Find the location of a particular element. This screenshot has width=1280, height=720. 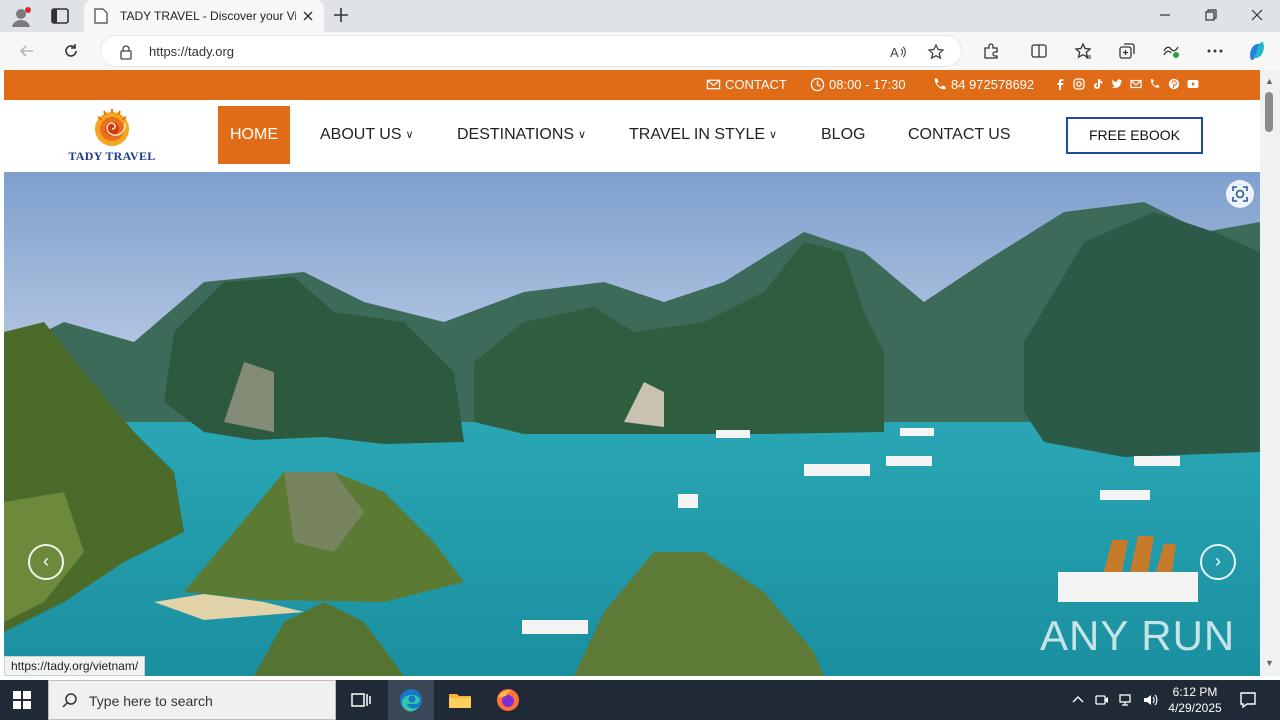

back-icon is located at coordinates (27, 51).